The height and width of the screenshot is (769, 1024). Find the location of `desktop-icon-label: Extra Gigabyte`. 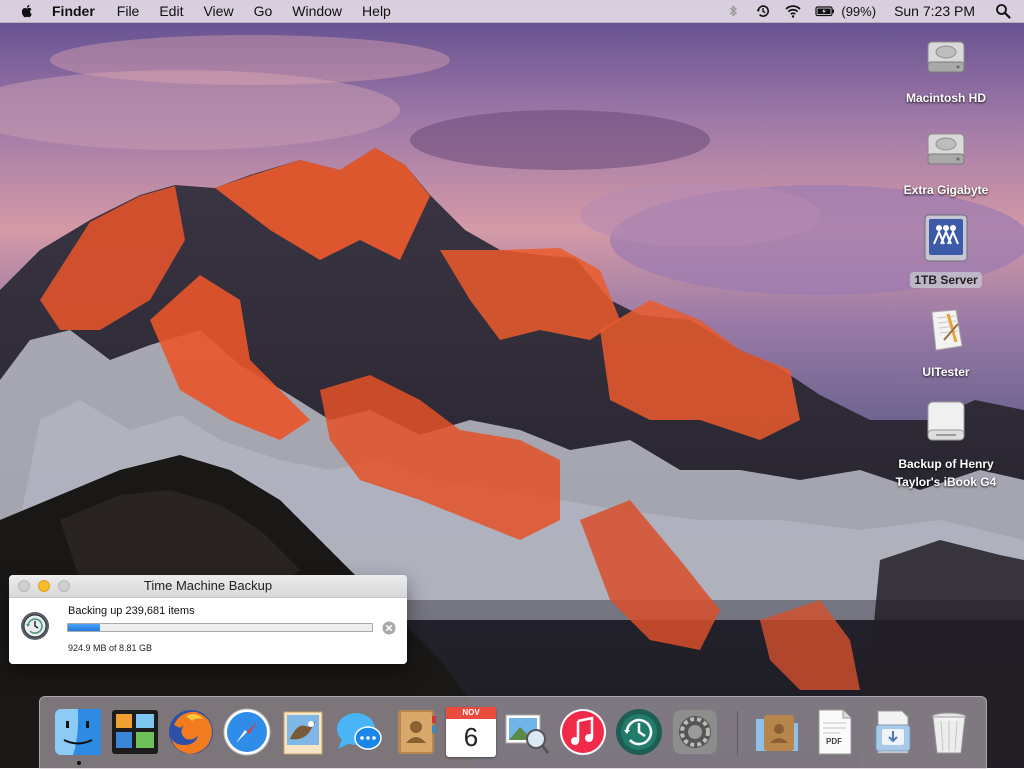

desktop-icon-label: Extra Gigabyte is located at coordinates (946, 190).